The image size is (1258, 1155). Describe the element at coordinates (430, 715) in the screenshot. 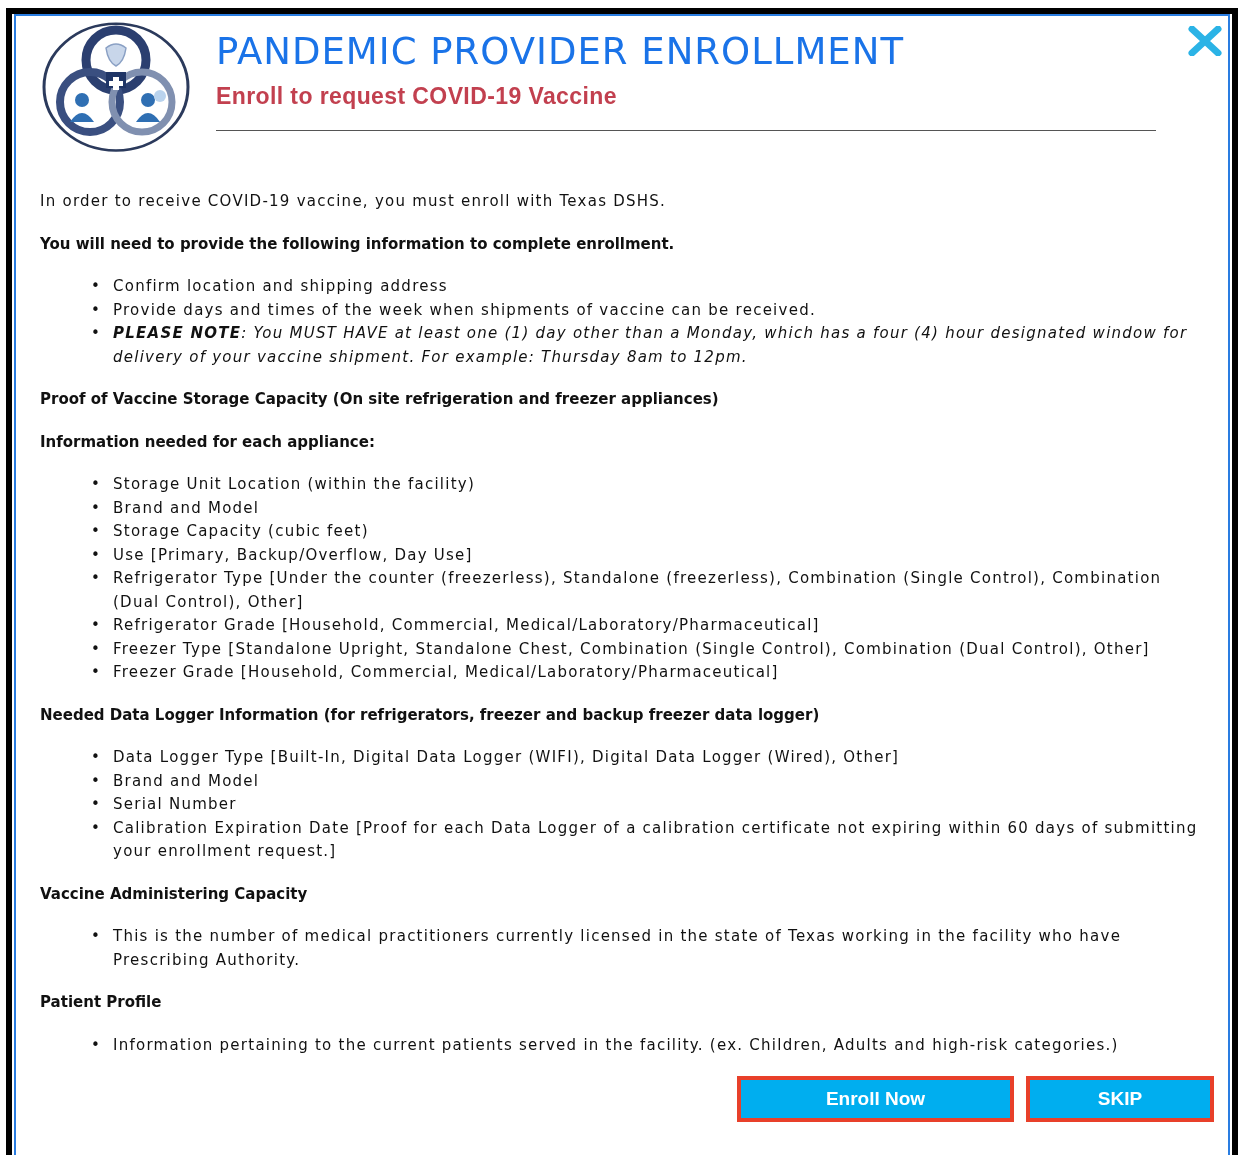

I see `section-heading: Needed Data Logger Information (for refrigerators, freezer and backup freezer data logger)` at that location.